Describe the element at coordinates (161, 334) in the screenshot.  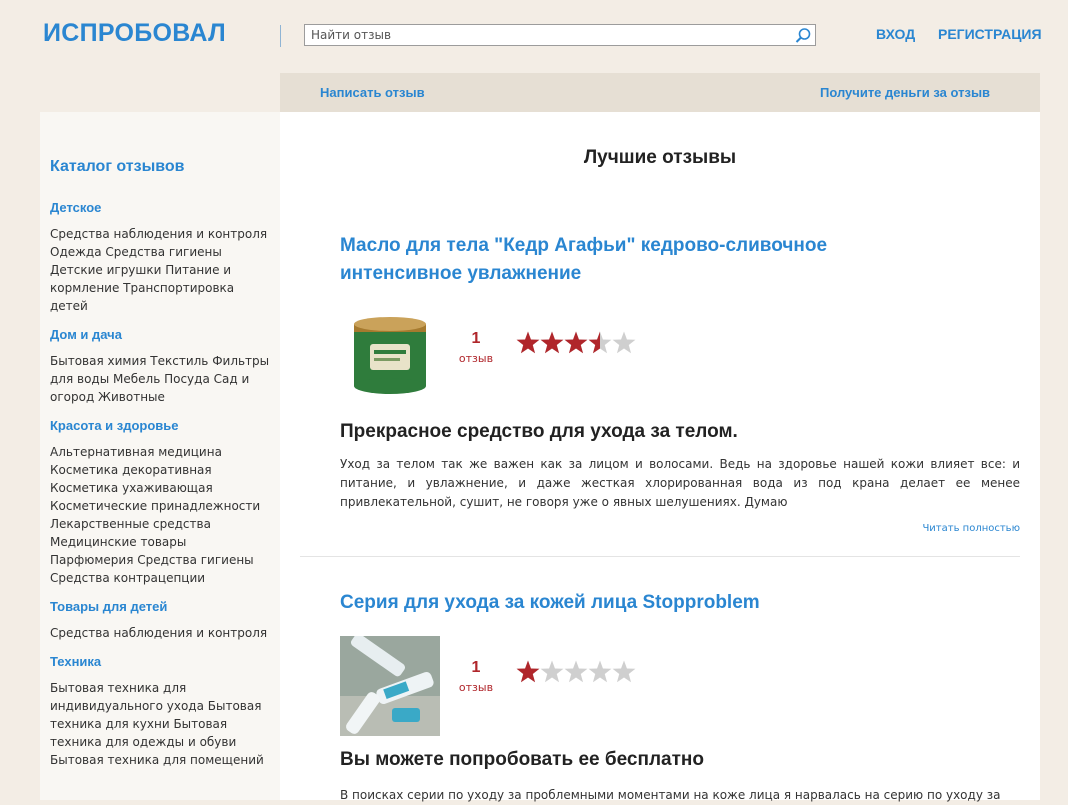
I see `category-heading: Дом и дача` at that location.